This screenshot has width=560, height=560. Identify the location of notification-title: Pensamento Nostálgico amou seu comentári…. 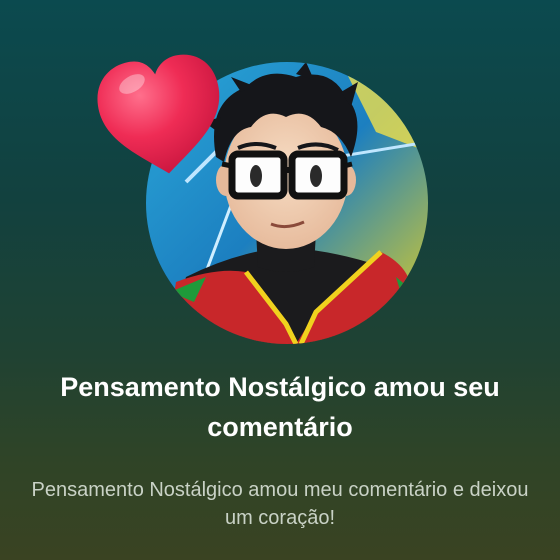
(280, 407).